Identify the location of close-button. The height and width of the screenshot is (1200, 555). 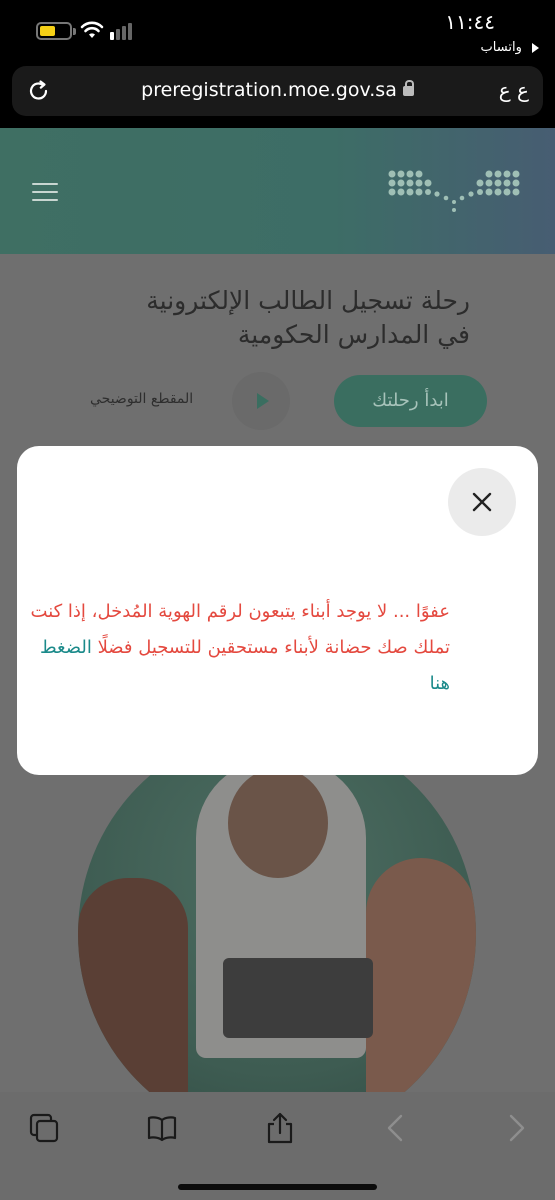
(482, 502).